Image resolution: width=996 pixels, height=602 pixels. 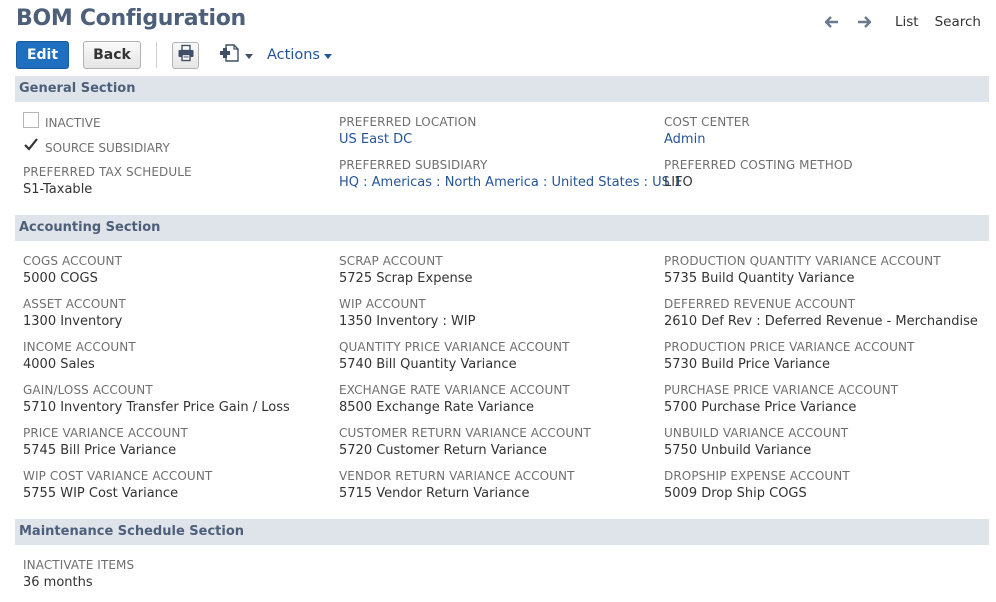 I want to click on field-value: 8500 Exchange Rate Variance, so click(x=436, y=407).